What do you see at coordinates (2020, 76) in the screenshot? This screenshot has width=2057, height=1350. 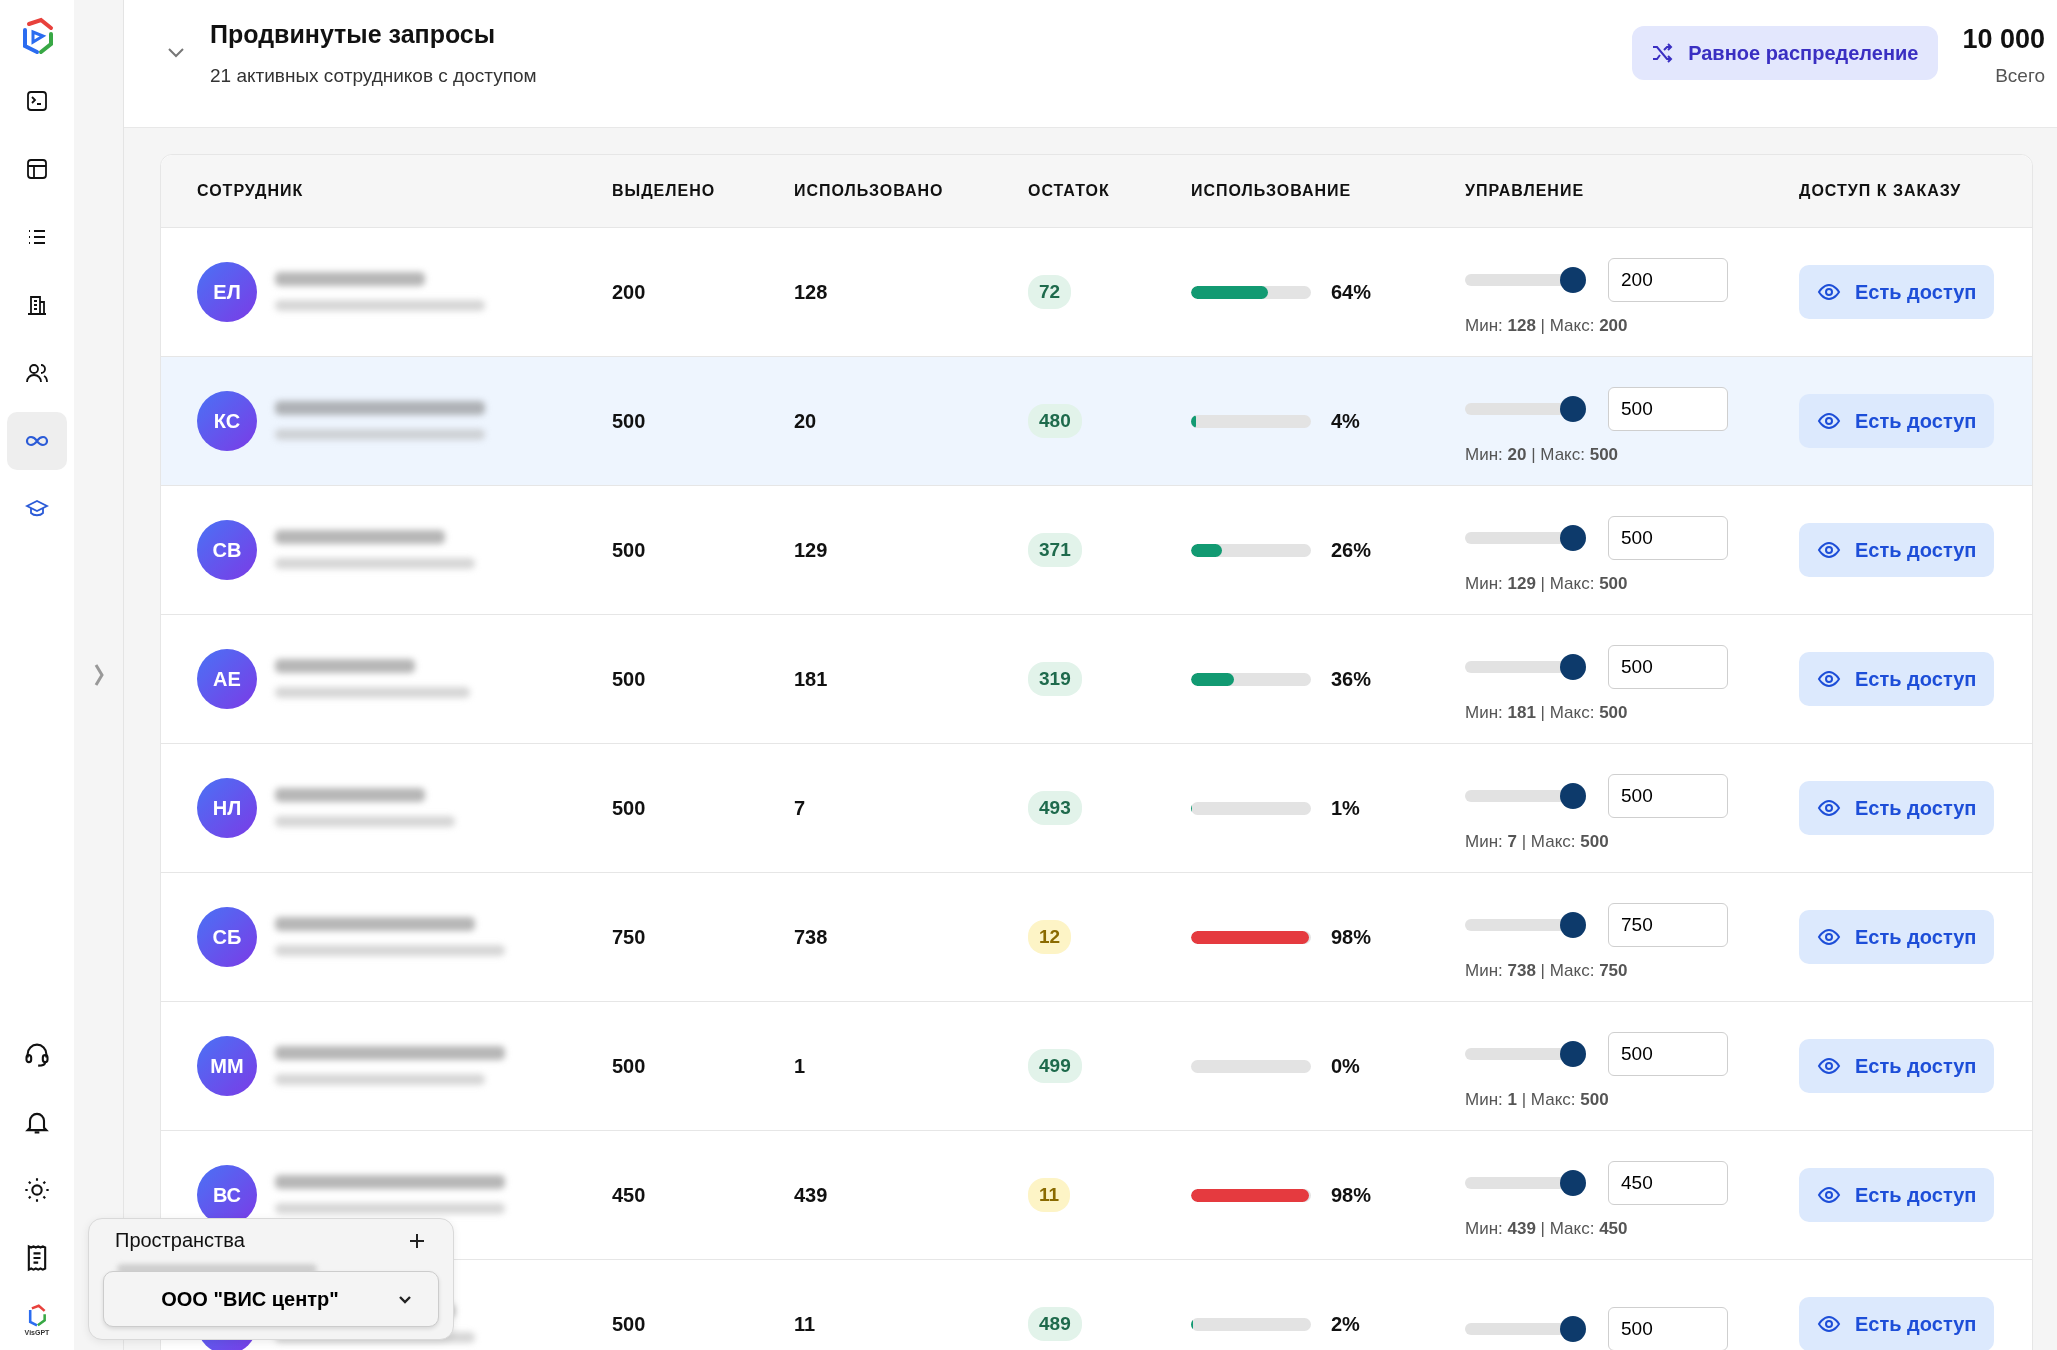 I see `total-label: Всего` at bounding box center [2020, 76].